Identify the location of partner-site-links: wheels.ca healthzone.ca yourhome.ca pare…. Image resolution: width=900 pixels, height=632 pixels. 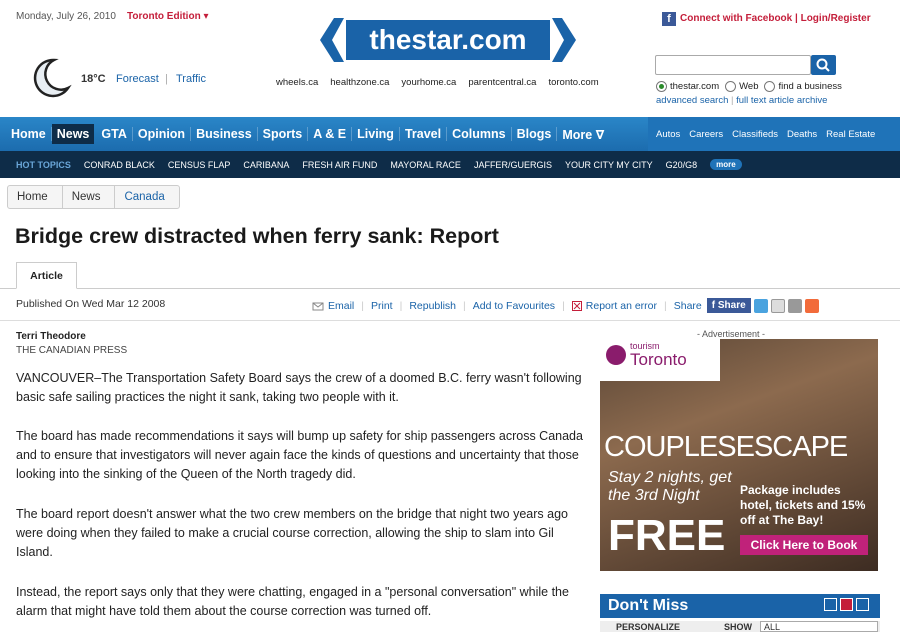
(437, 82).